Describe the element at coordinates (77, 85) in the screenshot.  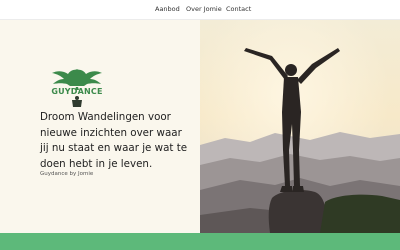
I see `guydance-logo-icon` at that location.